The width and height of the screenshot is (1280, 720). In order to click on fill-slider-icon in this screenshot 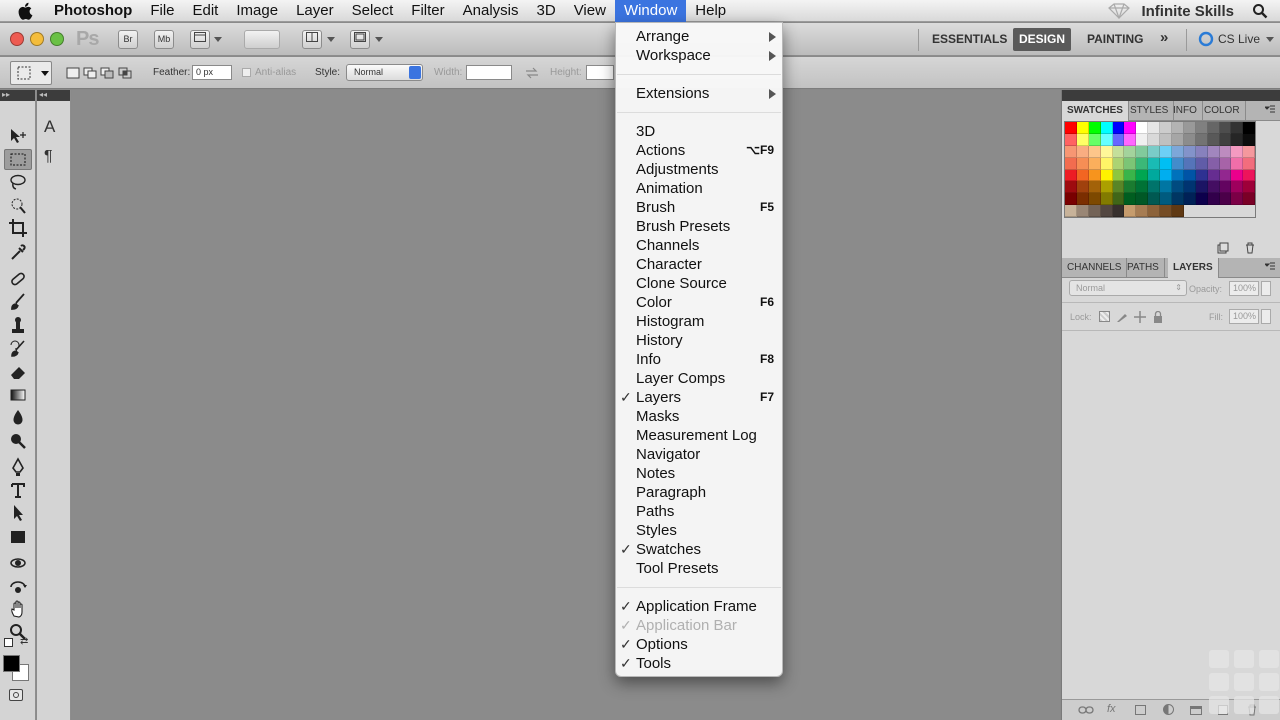, I will do `click(1266, 316)`.